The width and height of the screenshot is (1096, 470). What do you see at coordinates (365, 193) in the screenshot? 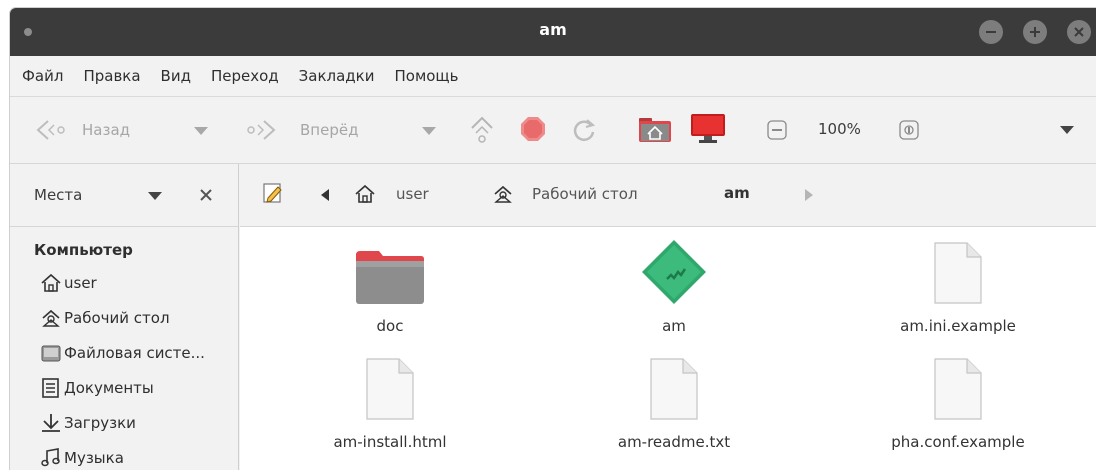
I see `home-icon` at bounding box center [365, 193].